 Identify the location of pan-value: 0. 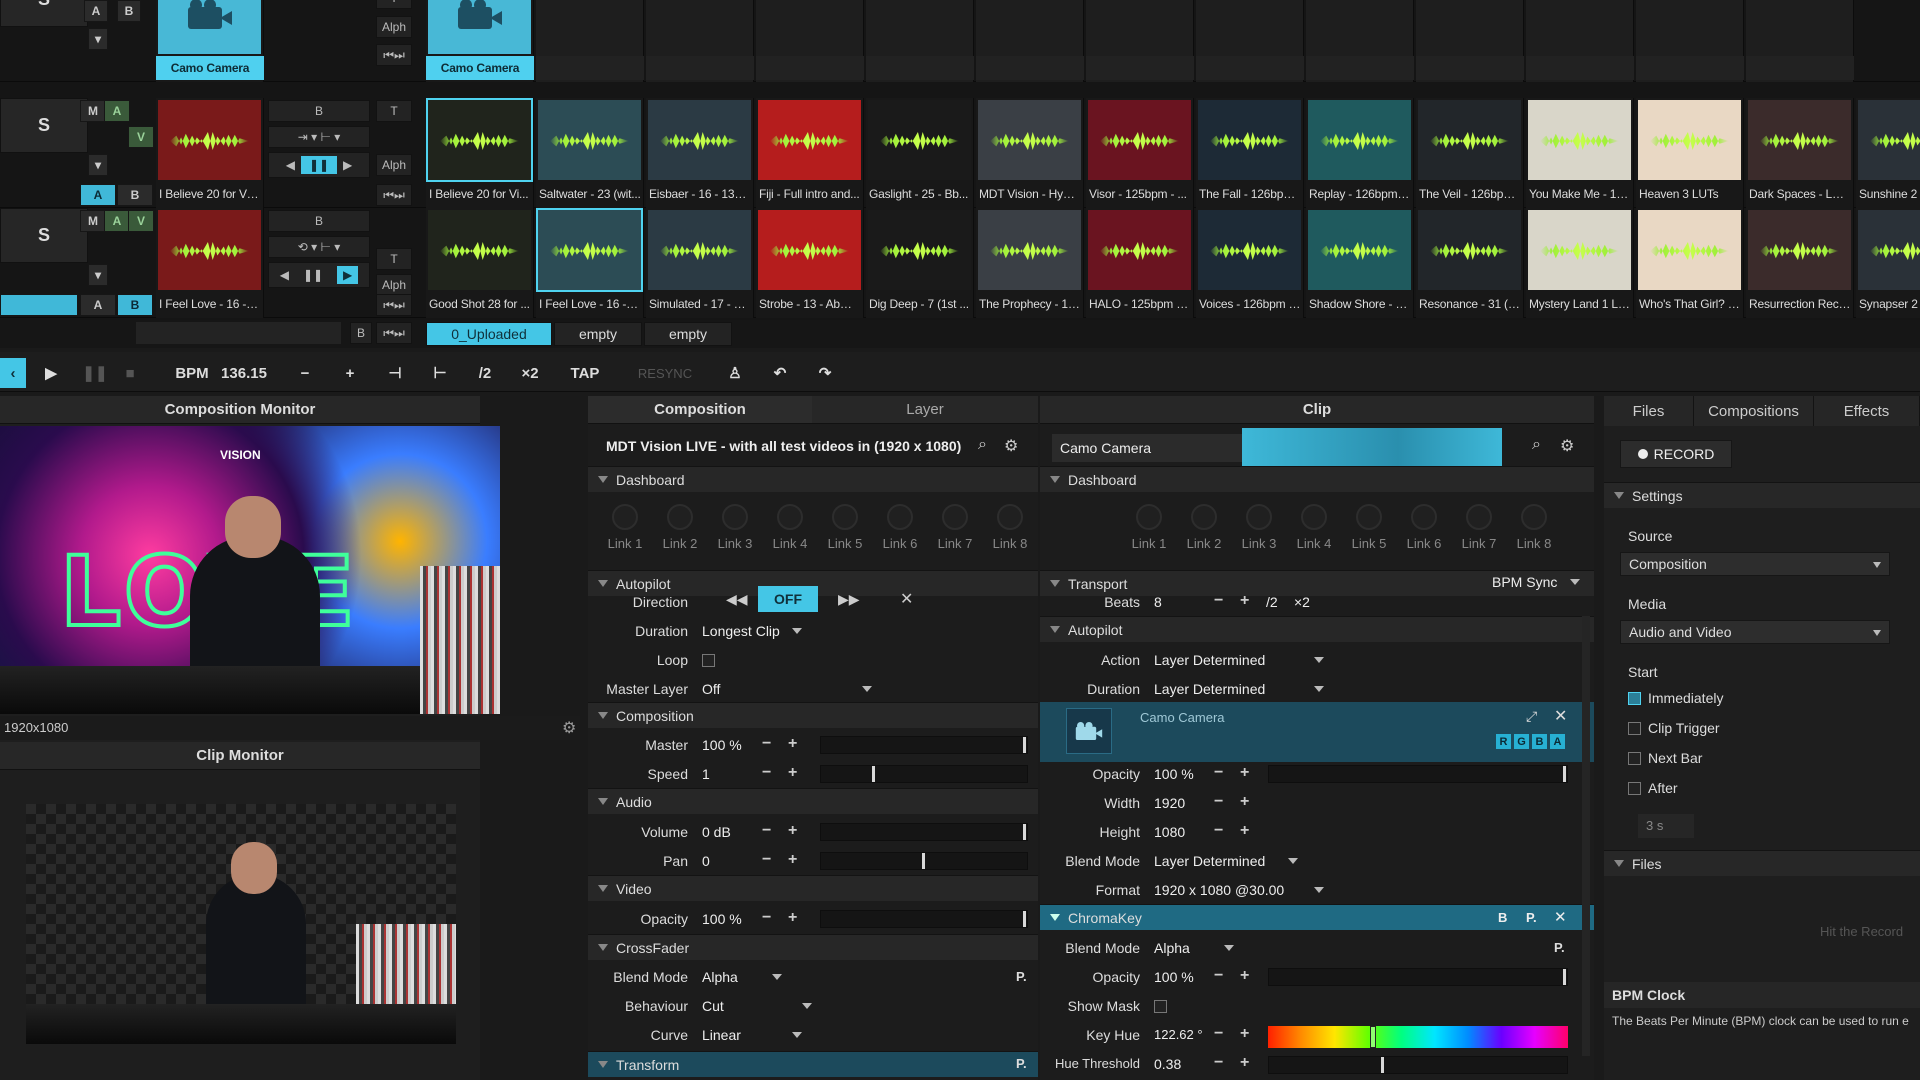
(706, 861).